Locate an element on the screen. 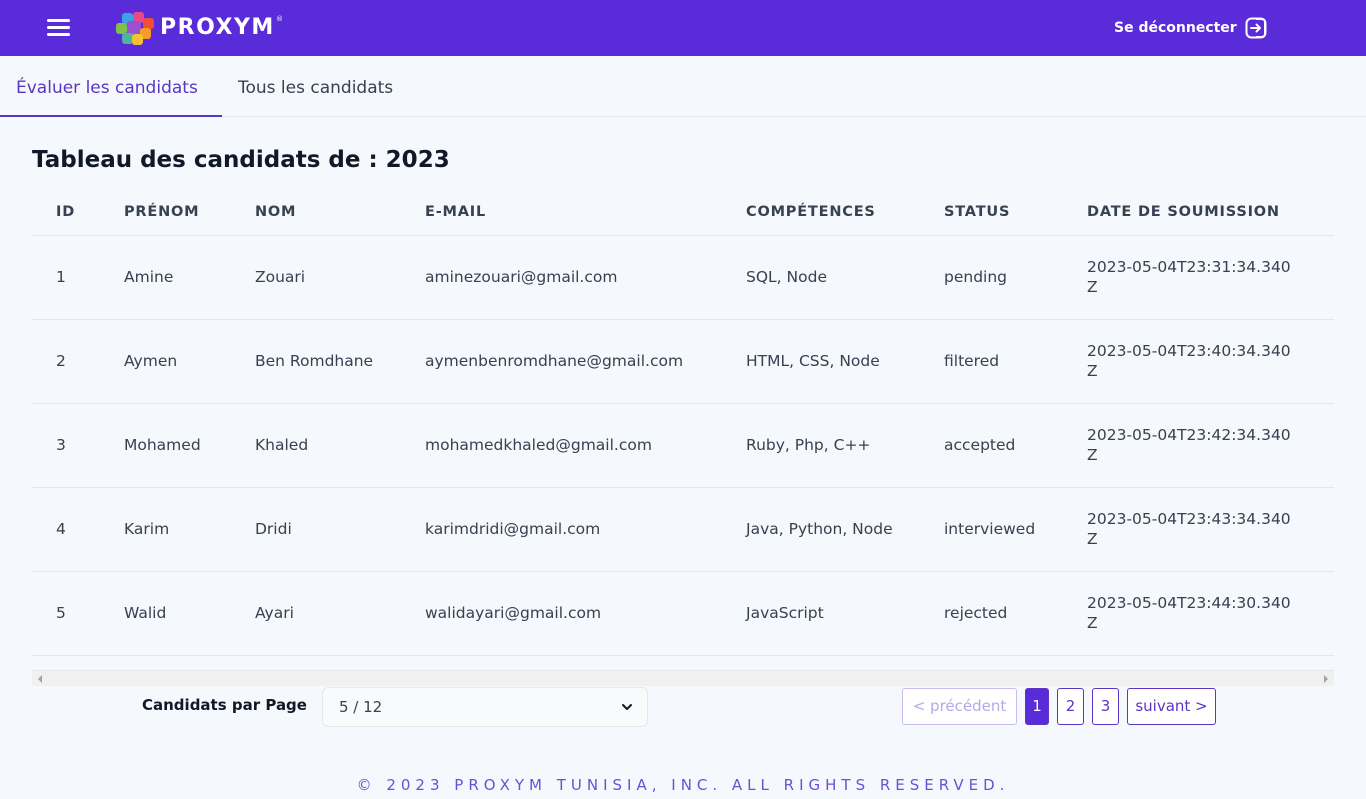  cell-submission-date: 2023-05-04T23:40:34.340Z is located at coordinates (1198, 361).